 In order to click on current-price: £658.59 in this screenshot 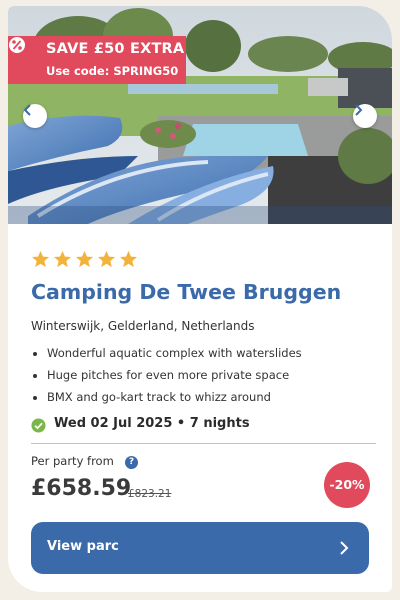, I will do `click(81, 488)`.